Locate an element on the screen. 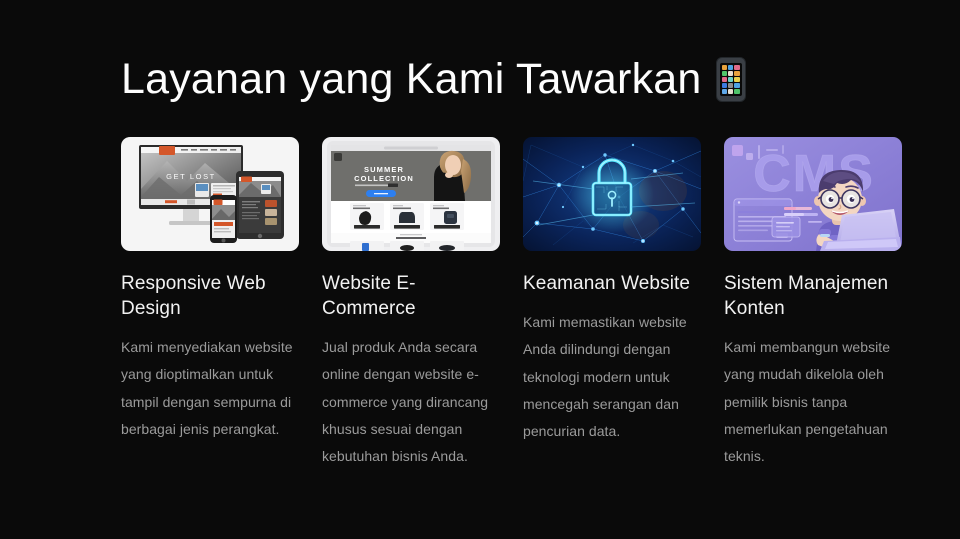 This screenshot has height=539, width=960. mobile-phone-emoji is located at coordinates (730, 79).